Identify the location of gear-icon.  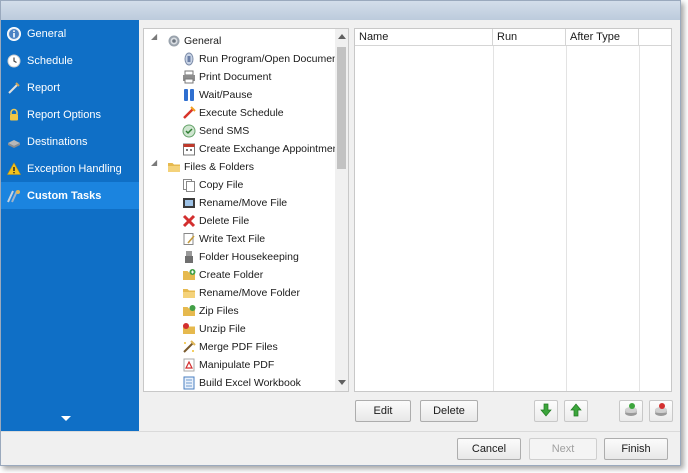
(173, 41).